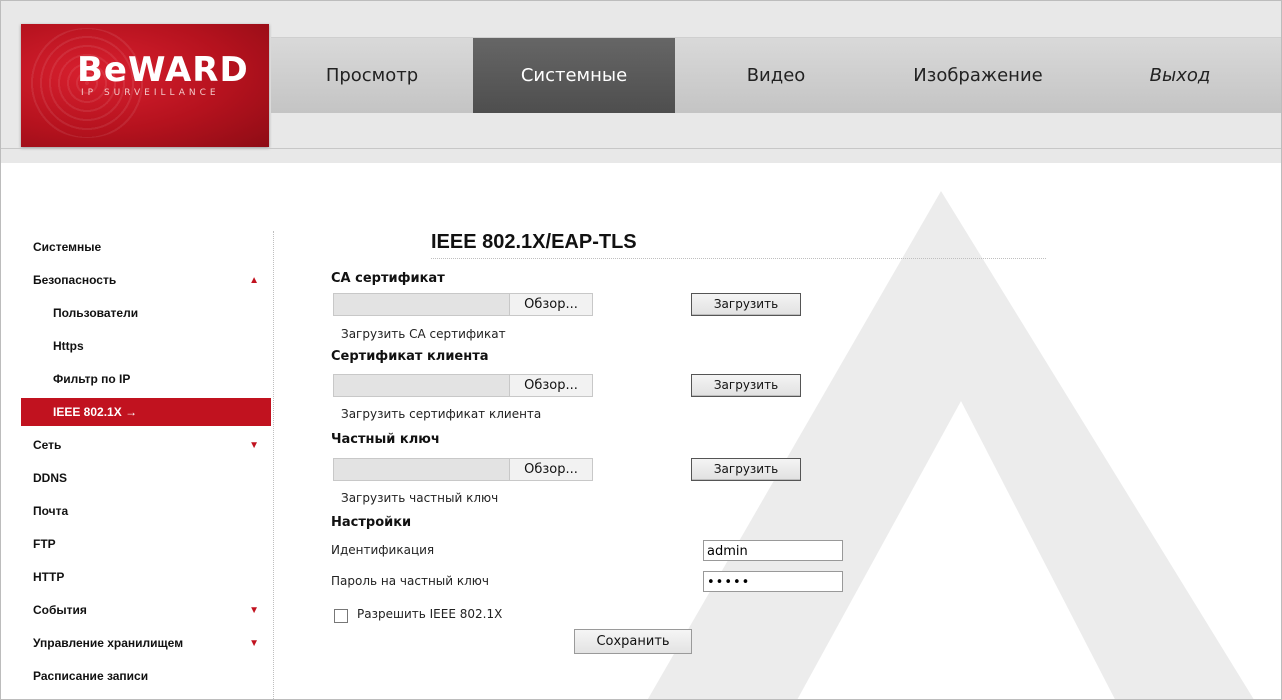  What do you see at coordinates (49, 577) in the screenshot?
I see `sidebar-item-label: HTTP` at bounding box center [49, 577].